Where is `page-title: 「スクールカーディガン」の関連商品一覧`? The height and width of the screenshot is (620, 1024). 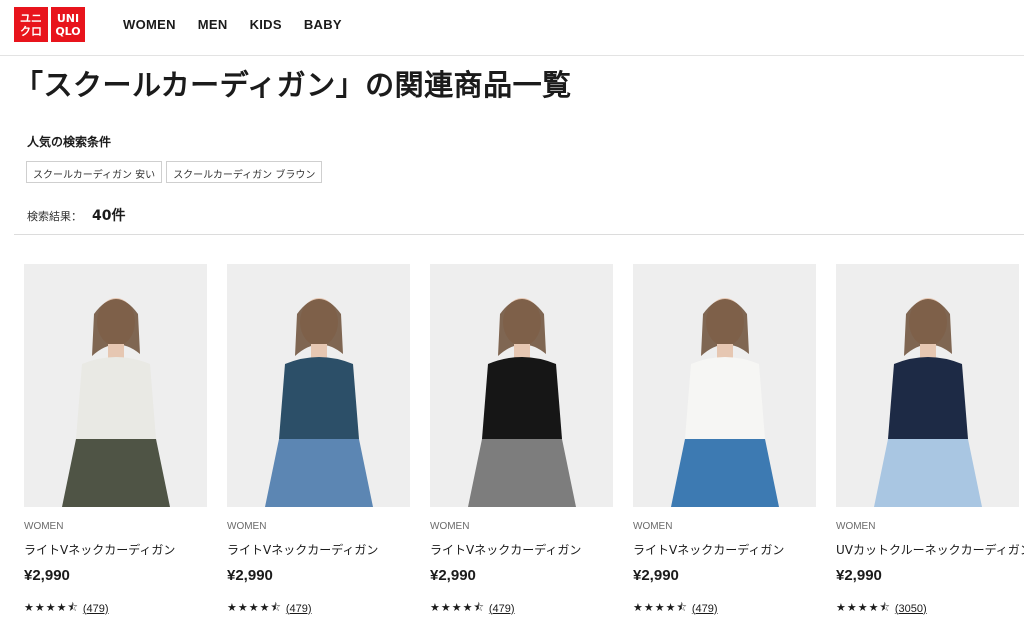
page-title: 「スクールカーディガン」の関連商品一覧 is located at coordinates (293, 85).